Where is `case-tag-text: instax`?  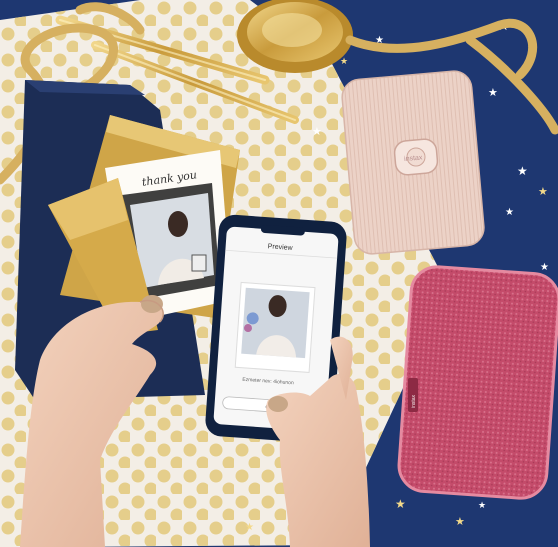 case-tag-text: instax is located at coordinates (414, 401).